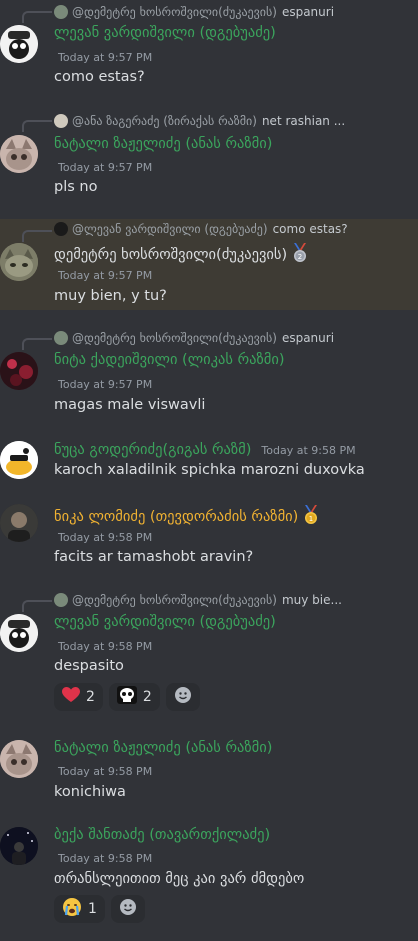 This screenshot has height=941, width=418. I want to click on reply-preview: @ლევან ვარდიშვილი (დგებუაძე) como estas?, so click(234, 229).